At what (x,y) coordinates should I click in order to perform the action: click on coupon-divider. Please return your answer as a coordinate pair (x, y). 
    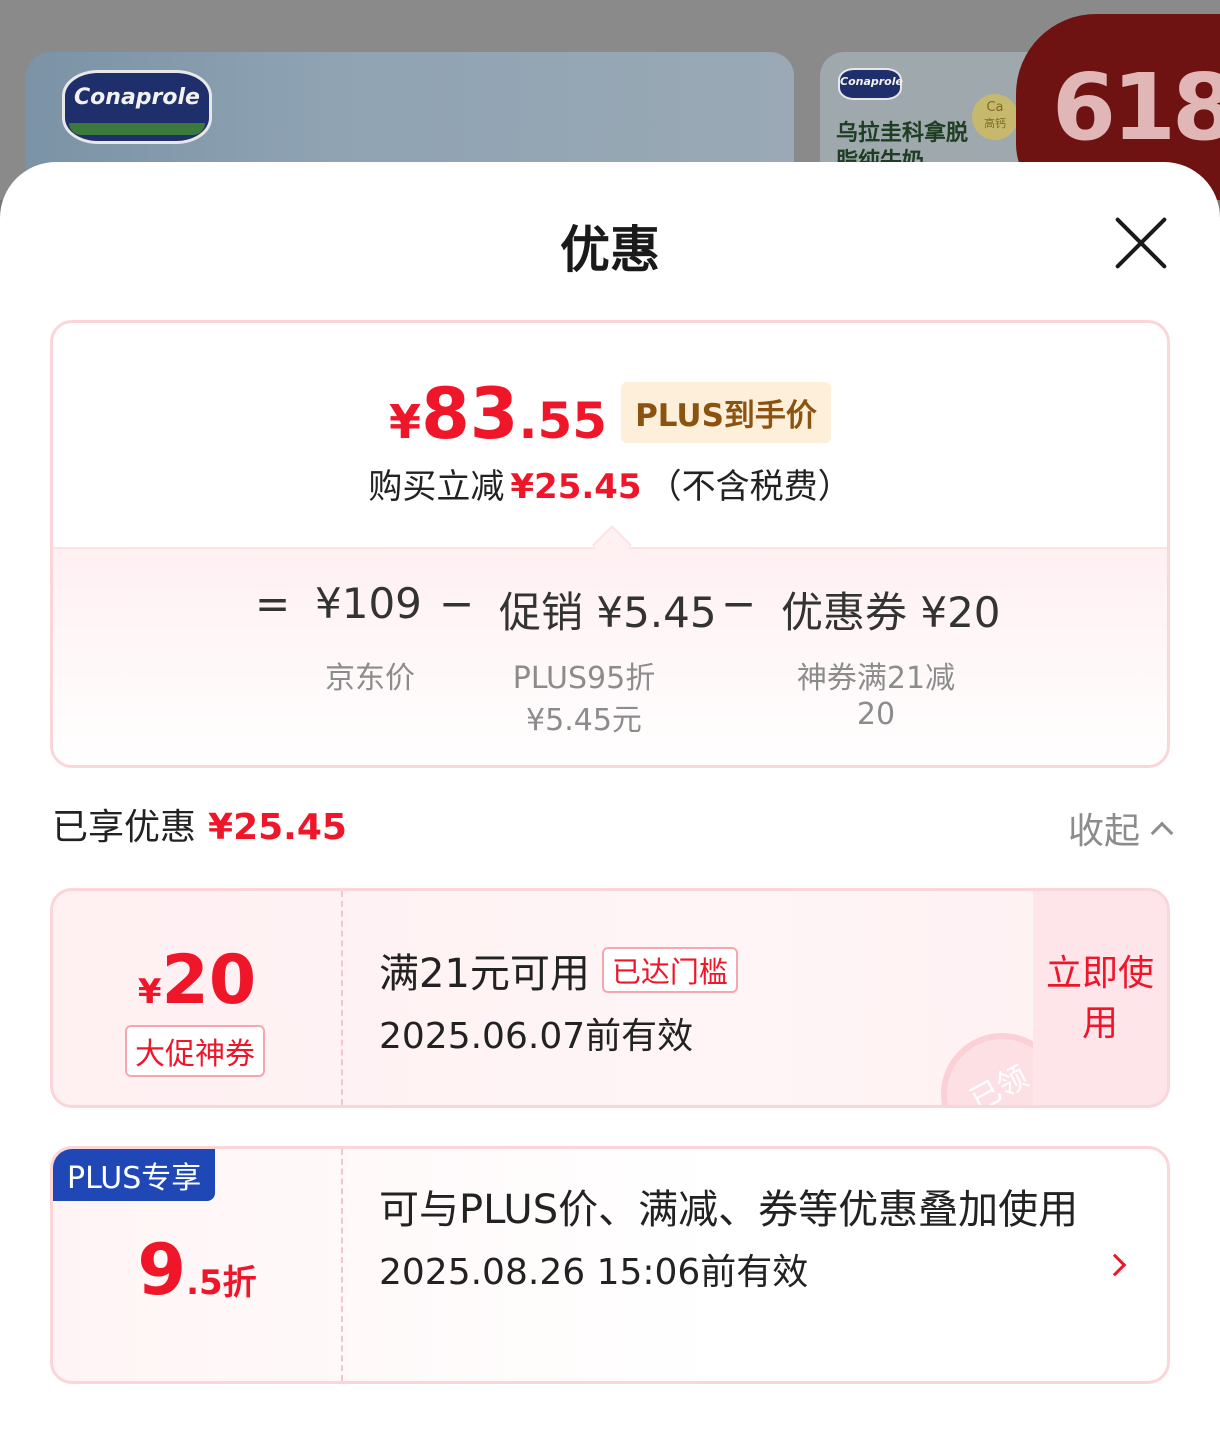
    Looking at the image, I should click on (342, 998).